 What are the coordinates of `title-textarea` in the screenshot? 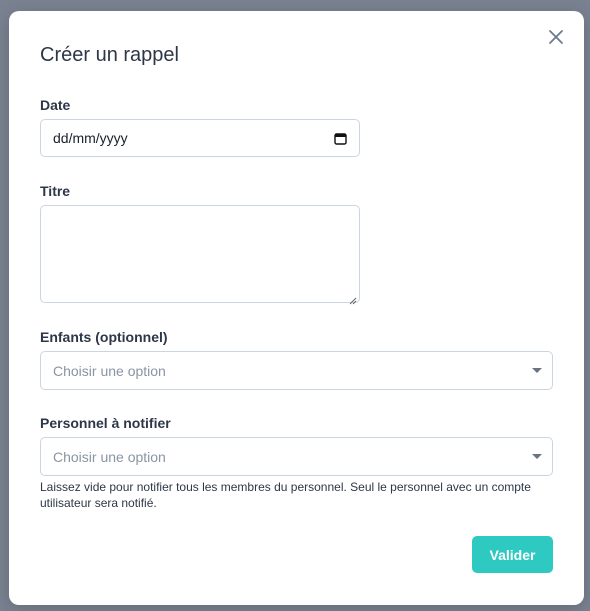 It's located at (200, 255).